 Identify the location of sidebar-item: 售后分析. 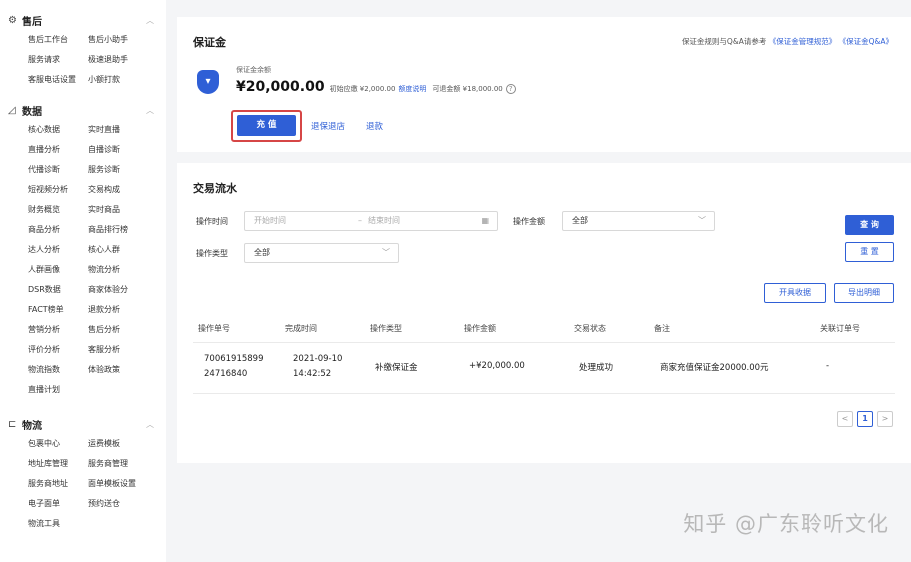
(123, 330).